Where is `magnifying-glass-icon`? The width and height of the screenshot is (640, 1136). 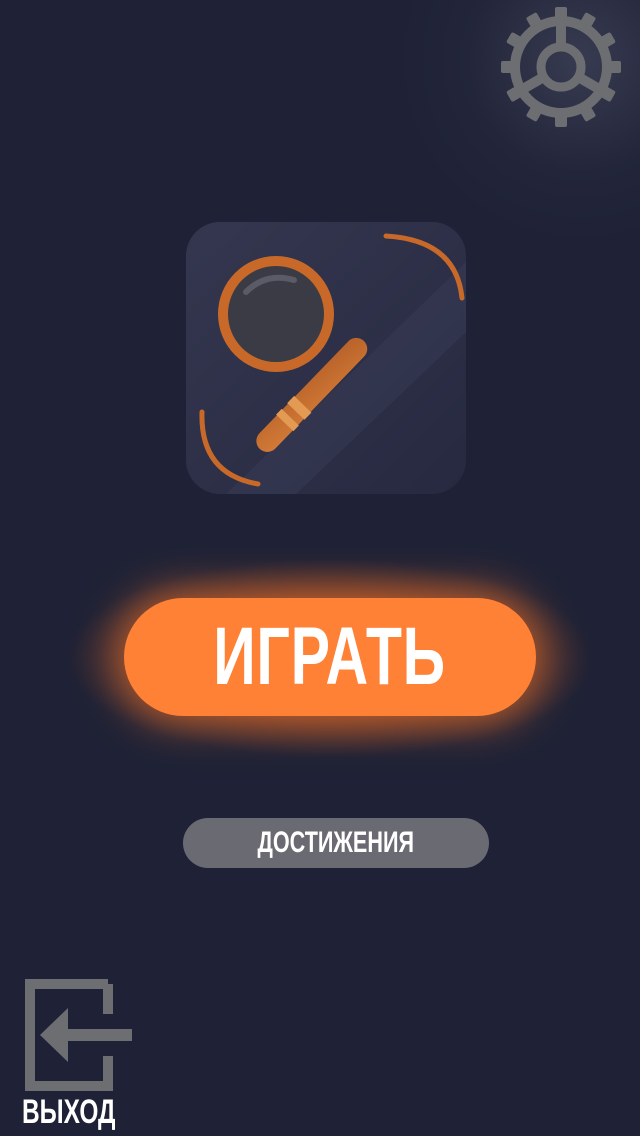
magnifying-glass-icon is located at coordinates (326, 358).